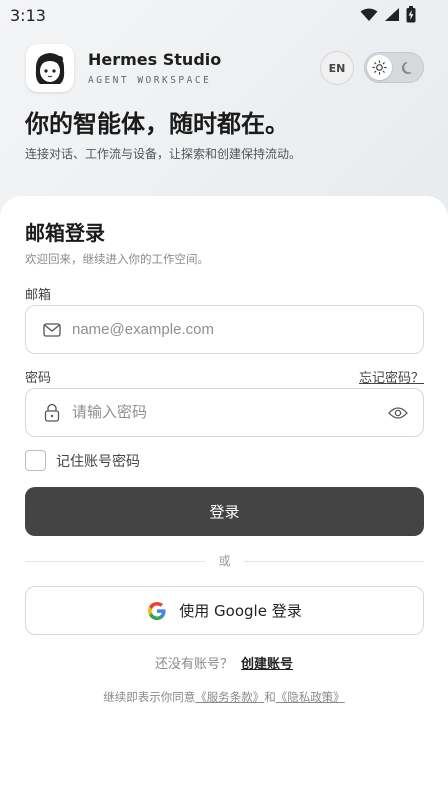  What do you see at coordinates (65, 233) in the screenshot?
I see `login-title: 邮箱登录` at bounding box center [65, 233].